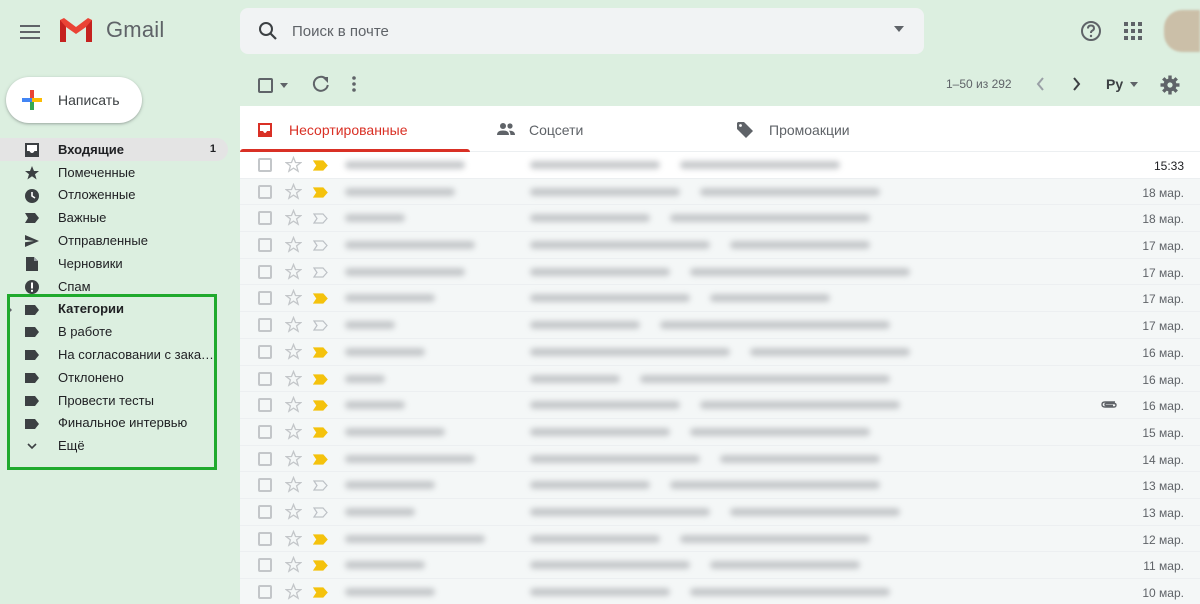  I want to click on email-summary, so click(720, 352).